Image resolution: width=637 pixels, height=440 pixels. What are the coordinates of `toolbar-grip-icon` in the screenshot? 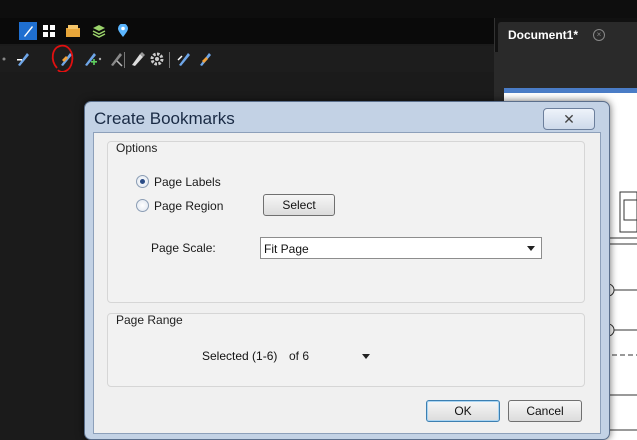 It's located at (4, 59).